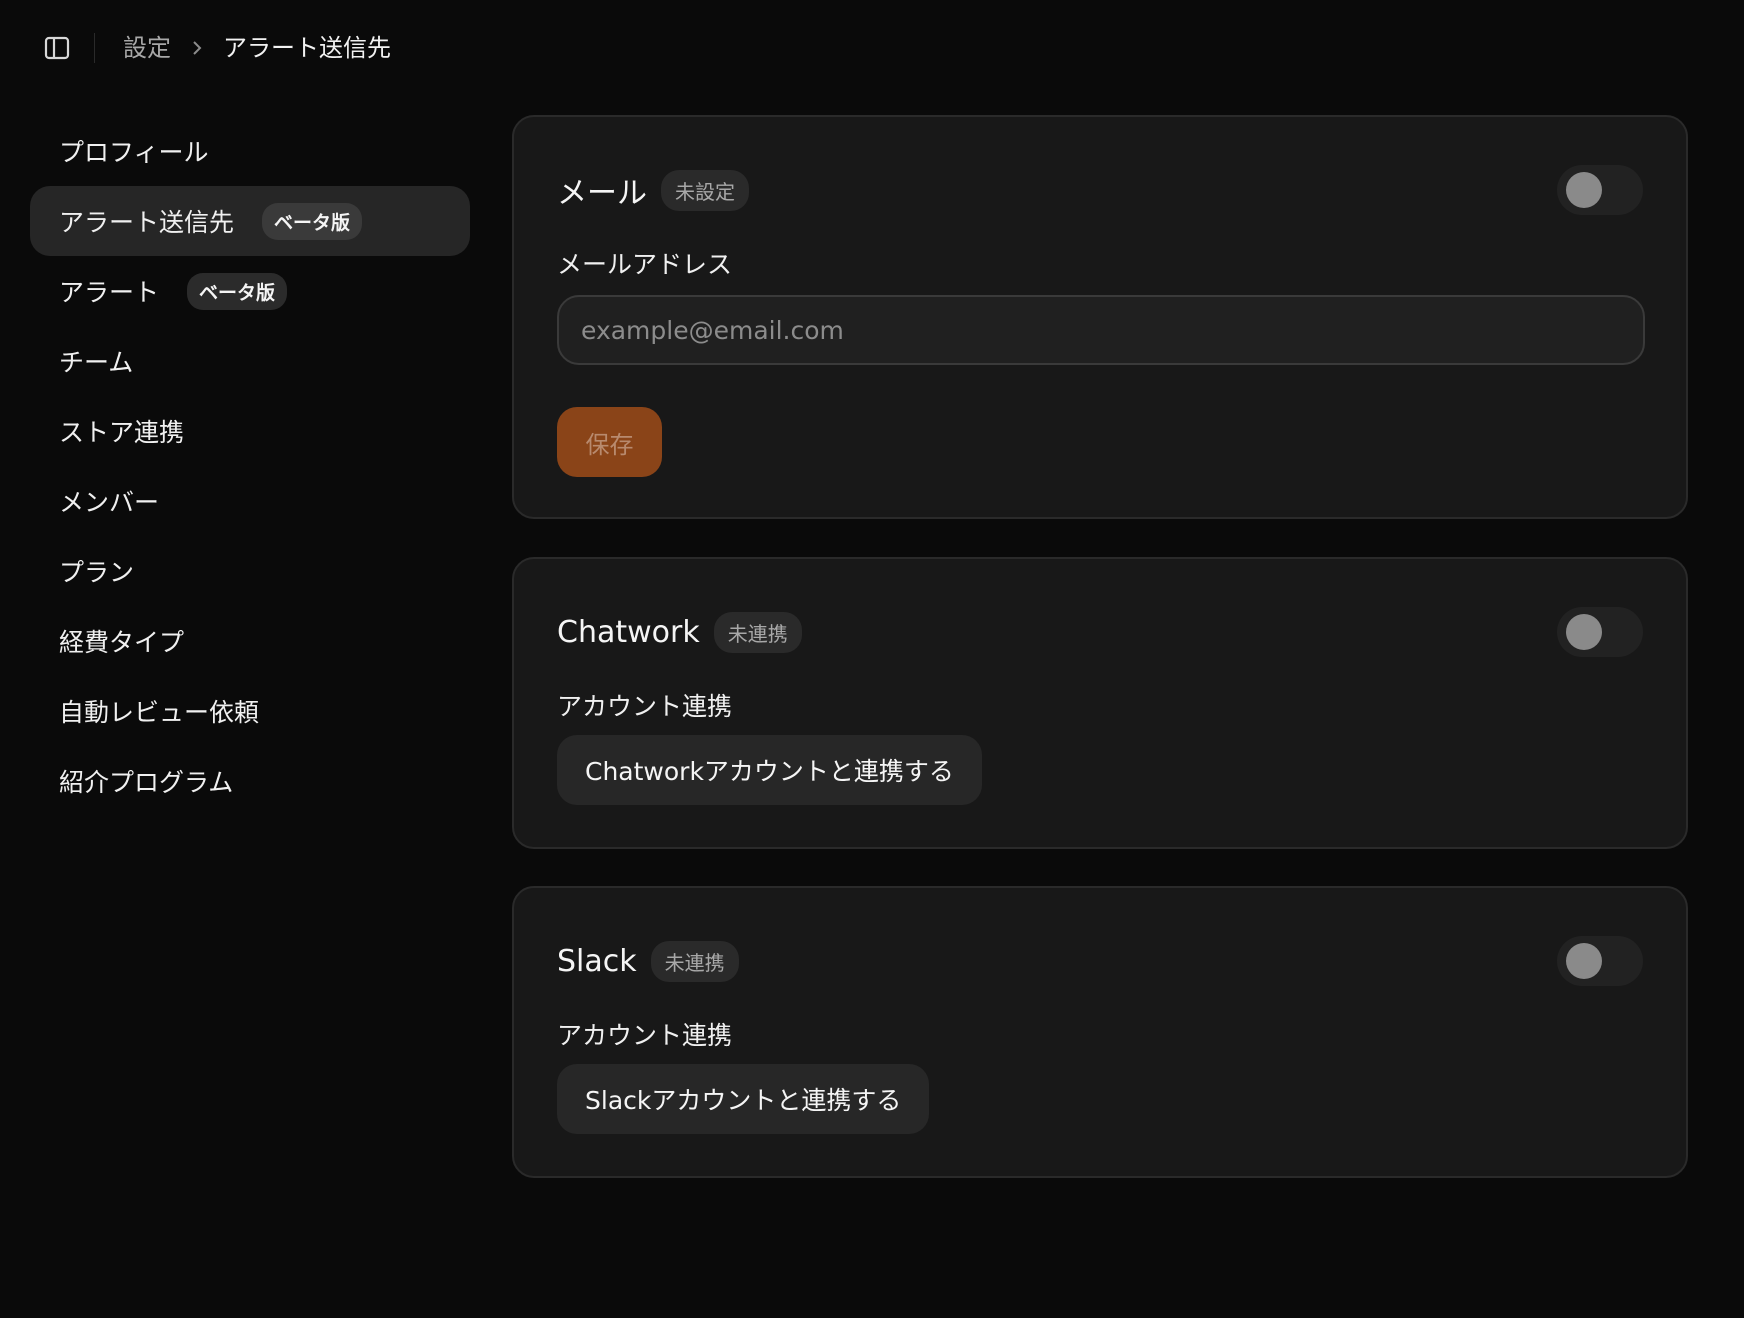 This screenshot has height=1318, width=1744. I want to click on slack-enable-toggle, so click(1600, 961).